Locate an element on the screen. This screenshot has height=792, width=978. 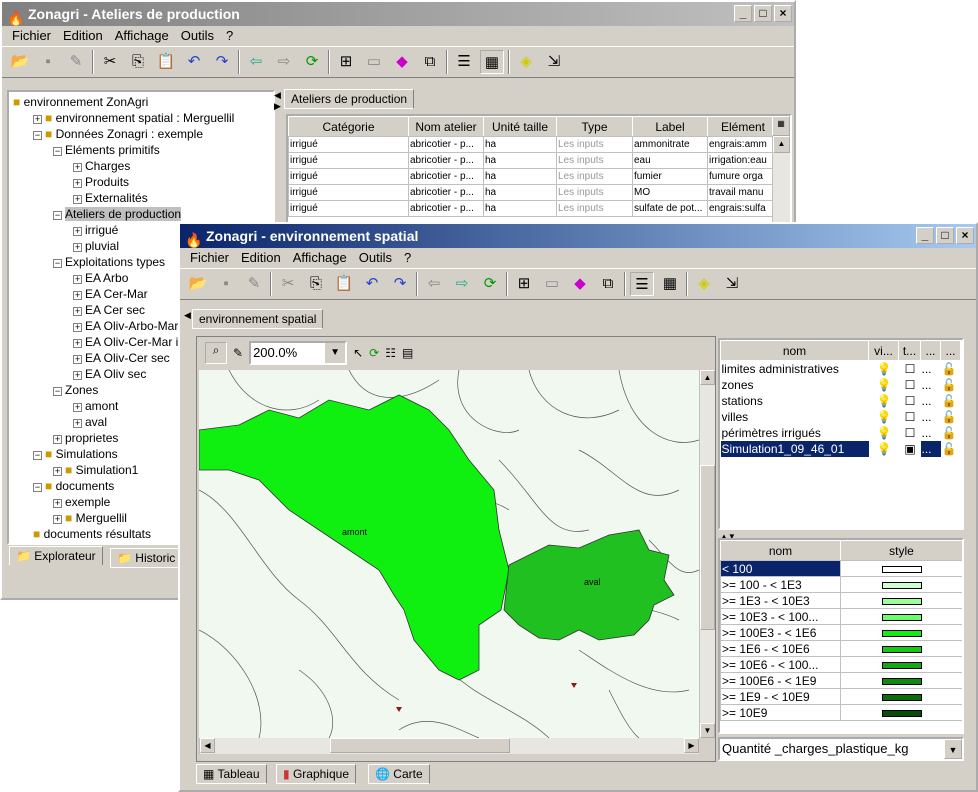
legend-row: >= 1E3 - < 10E3 is located at coordinates (841, 600).